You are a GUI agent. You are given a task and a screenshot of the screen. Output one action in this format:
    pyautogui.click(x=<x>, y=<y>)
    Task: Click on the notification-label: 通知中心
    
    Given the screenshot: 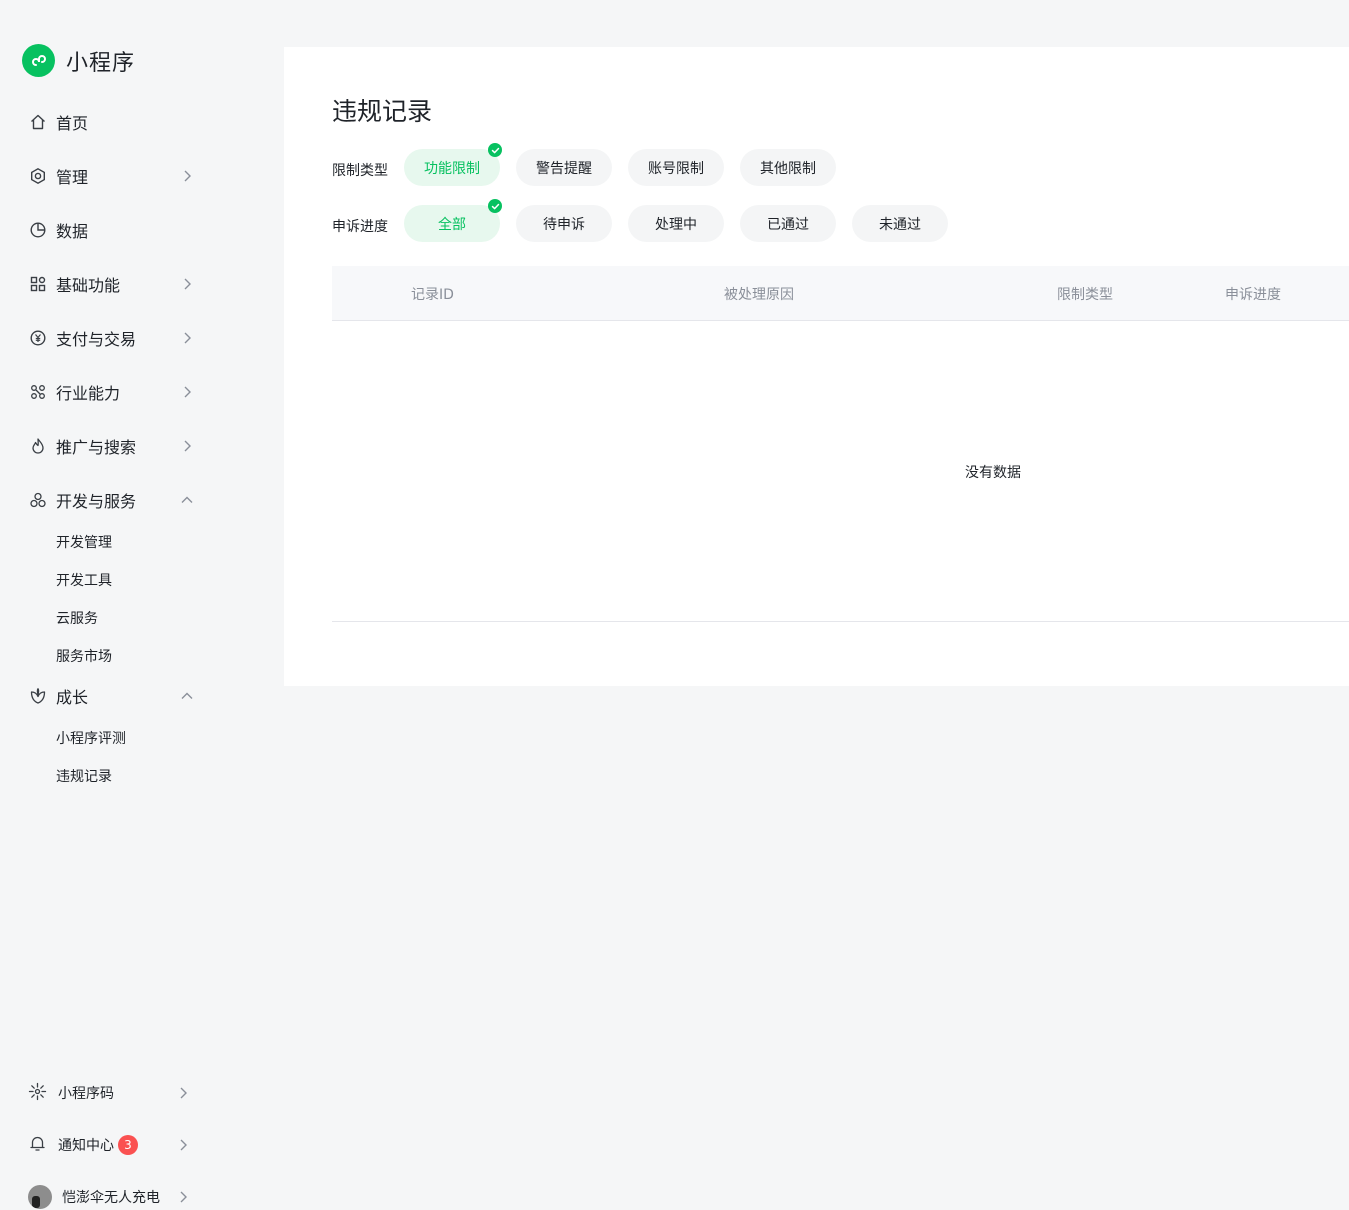 What is the action you would take?
    pyautogui.click(x=86, y=1146)
    